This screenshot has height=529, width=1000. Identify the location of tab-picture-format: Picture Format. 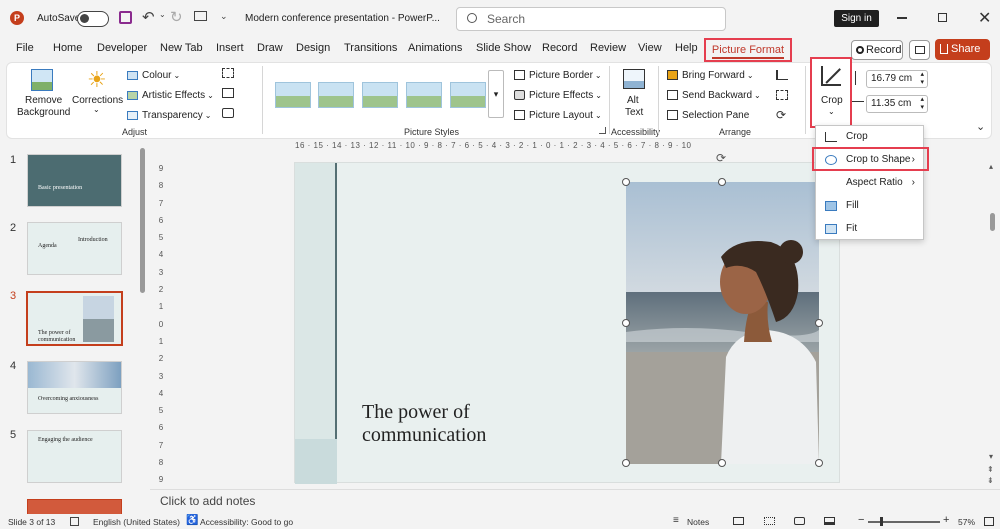
(748, 50).